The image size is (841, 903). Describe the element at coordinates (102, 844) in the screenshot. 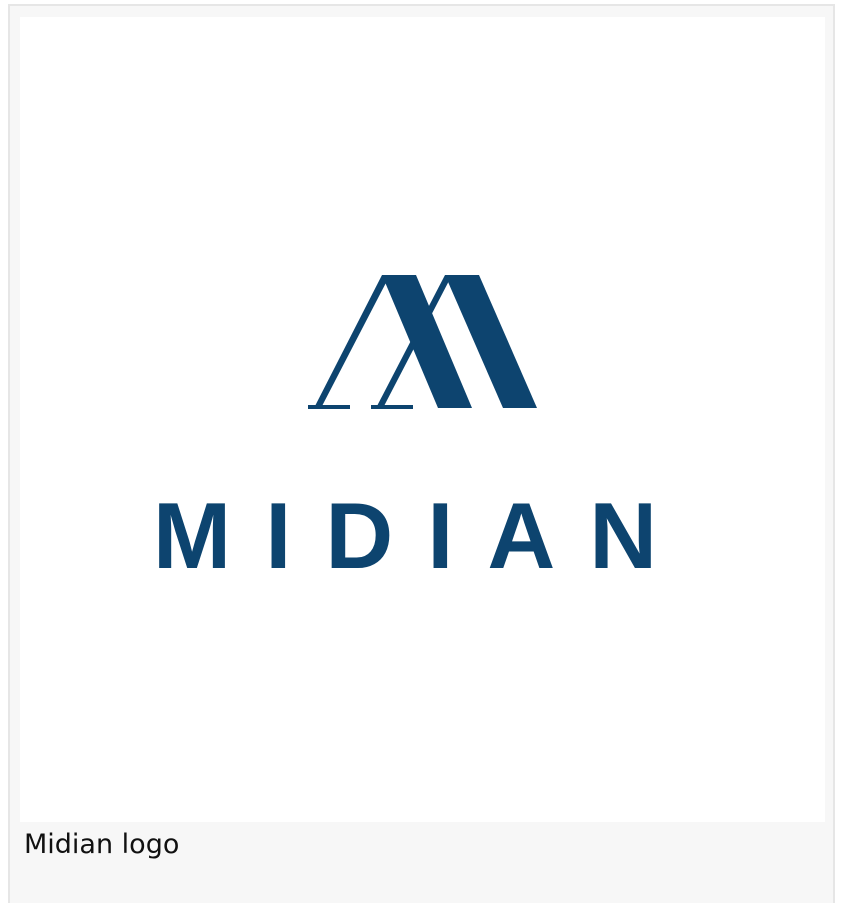

I see `image-caption: Midian logo` at that location.